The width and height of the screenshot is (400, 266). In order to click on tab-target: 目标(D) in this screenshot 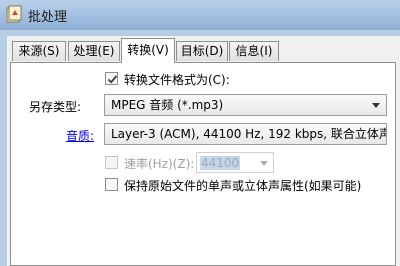, I will do `click(202, 51)`.